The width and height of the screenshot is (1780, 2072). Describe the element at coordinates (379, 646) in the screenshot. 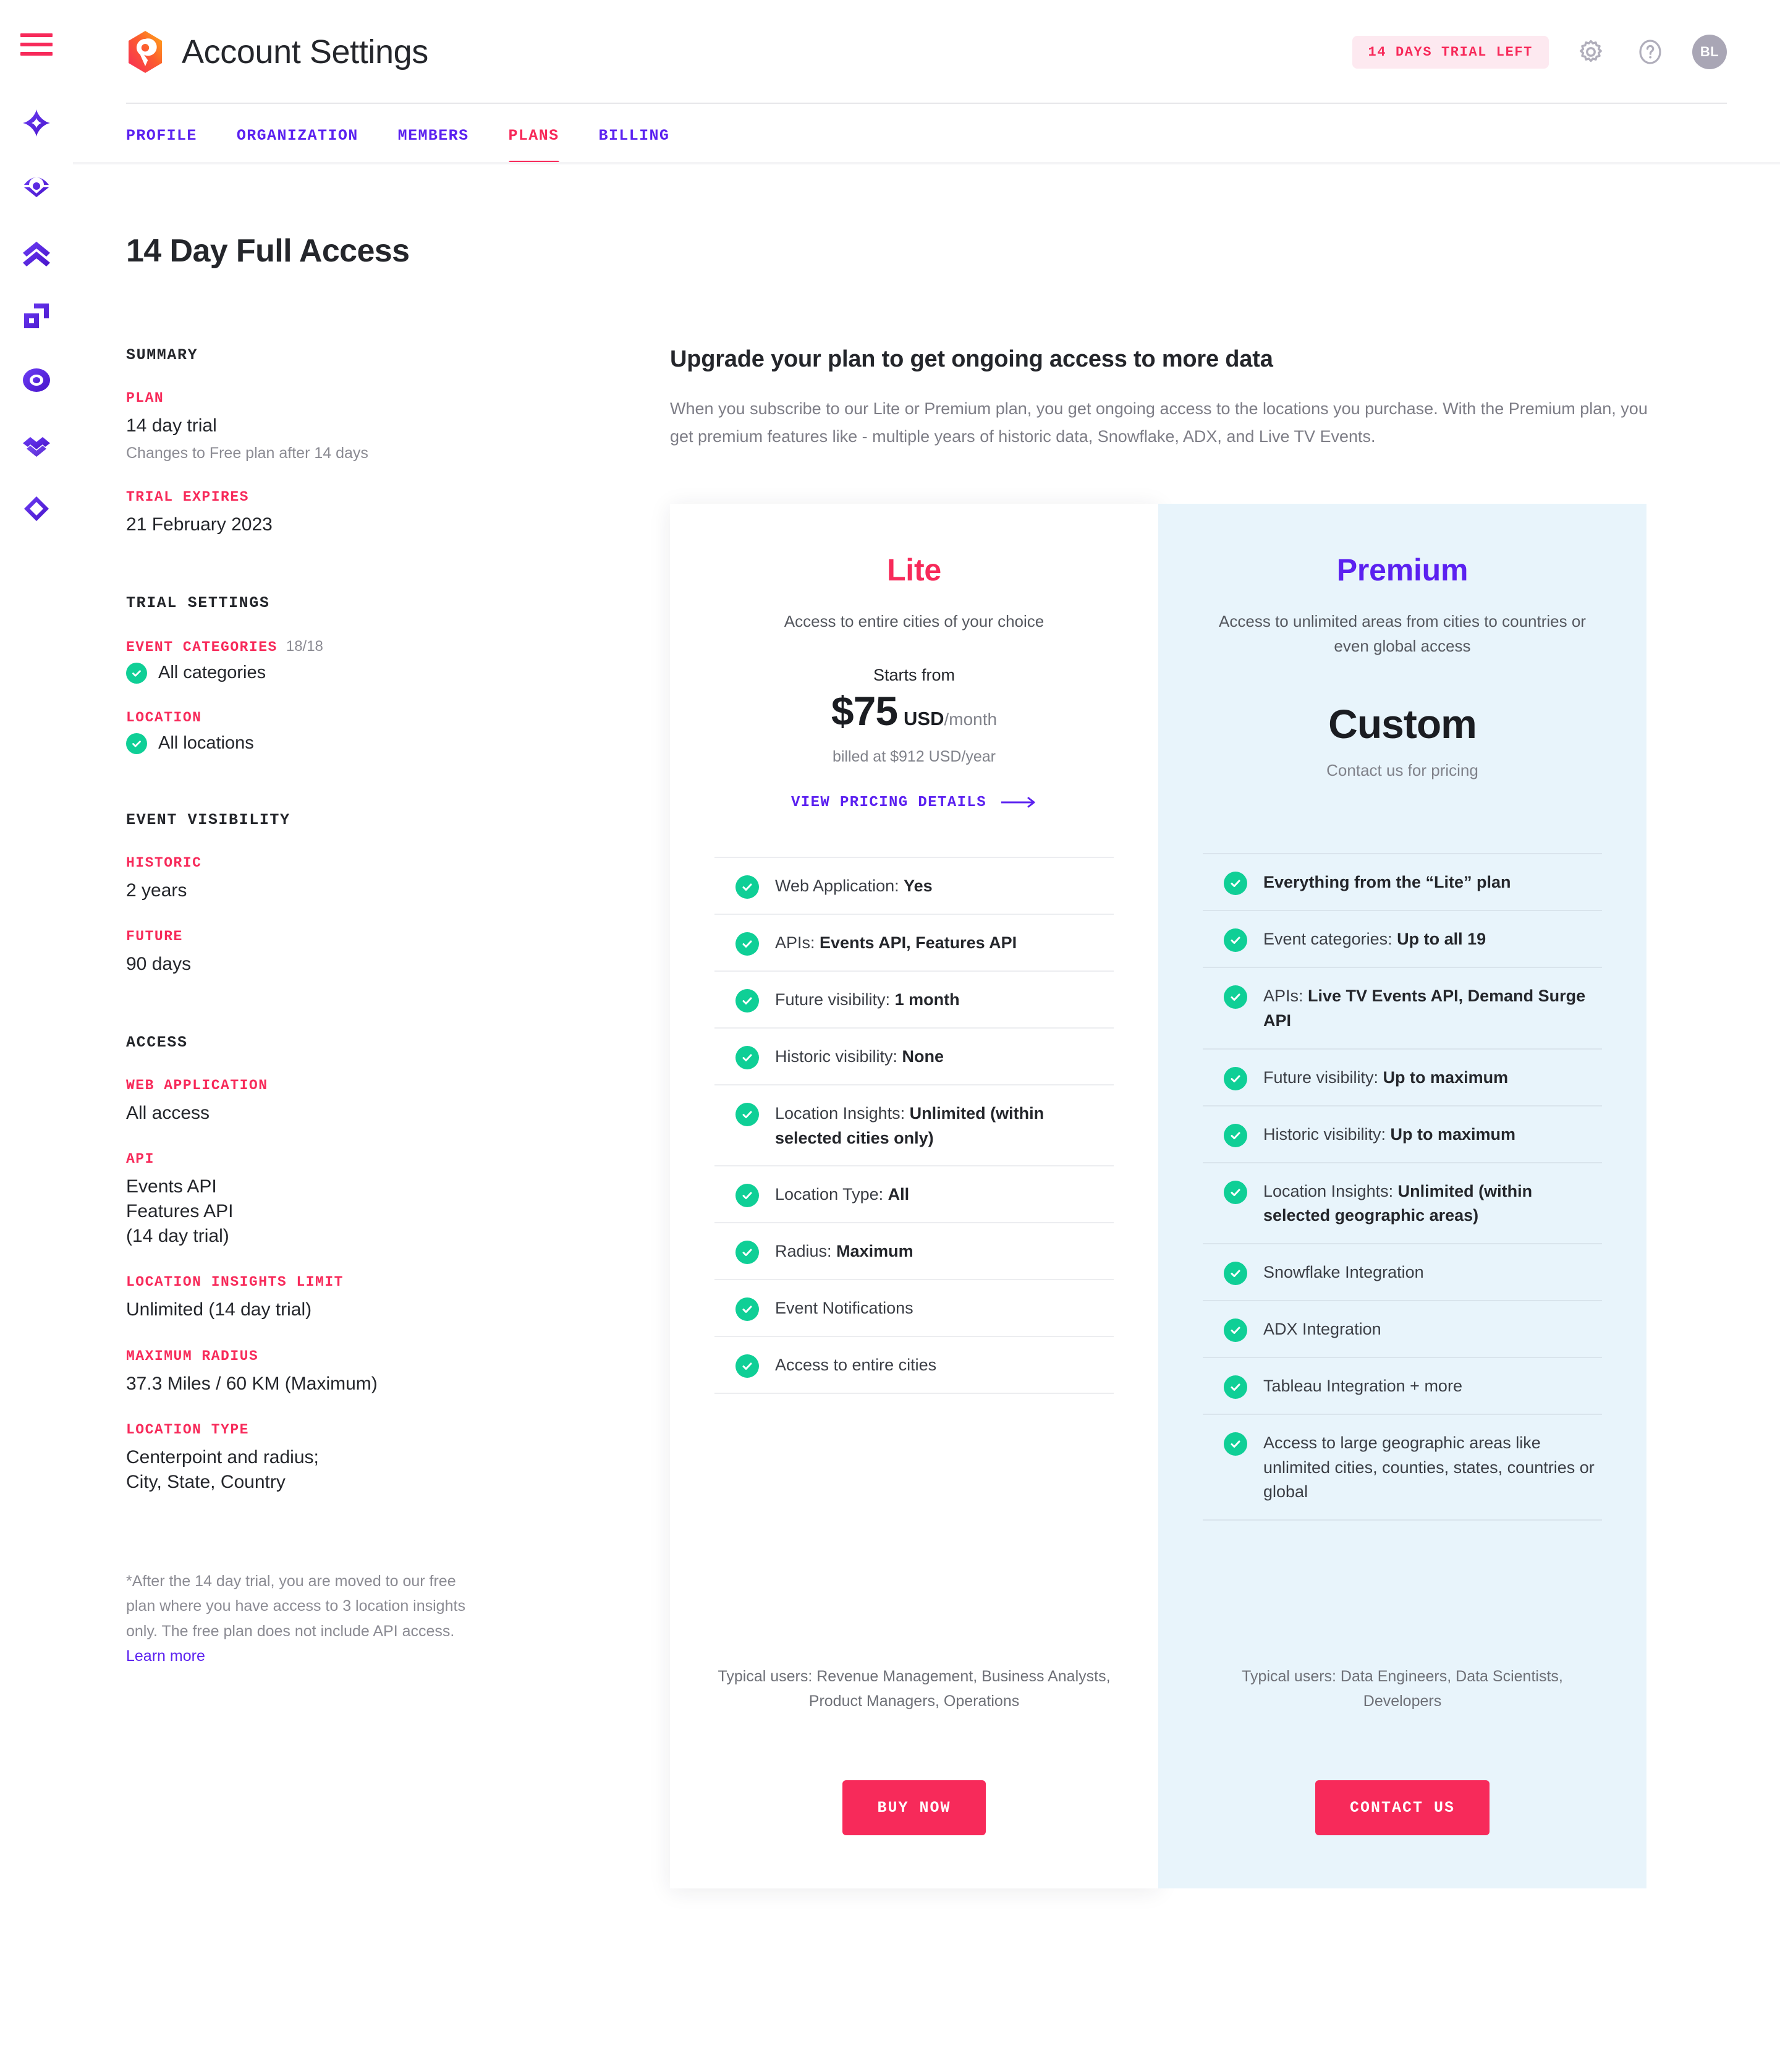

I see `field-event-categories-label: EVENT CATEGORIES 18/18` at that location.